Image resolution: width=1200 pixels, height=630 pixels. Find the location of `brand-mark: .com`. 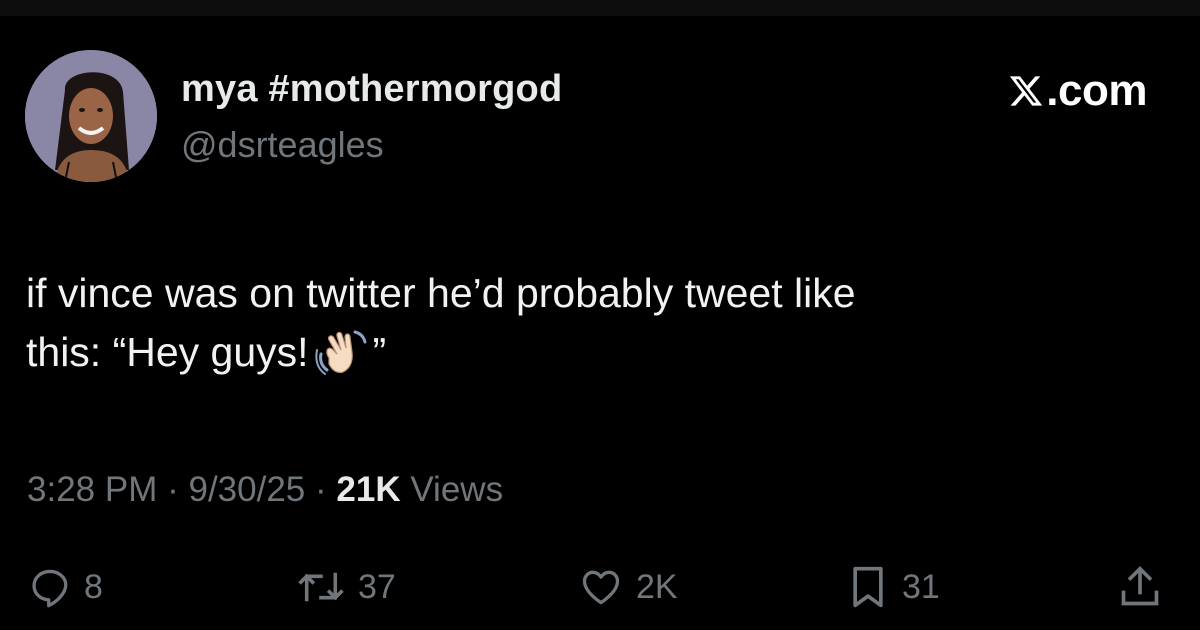

brand-mark: .com is located at coordinates (1077, 91).